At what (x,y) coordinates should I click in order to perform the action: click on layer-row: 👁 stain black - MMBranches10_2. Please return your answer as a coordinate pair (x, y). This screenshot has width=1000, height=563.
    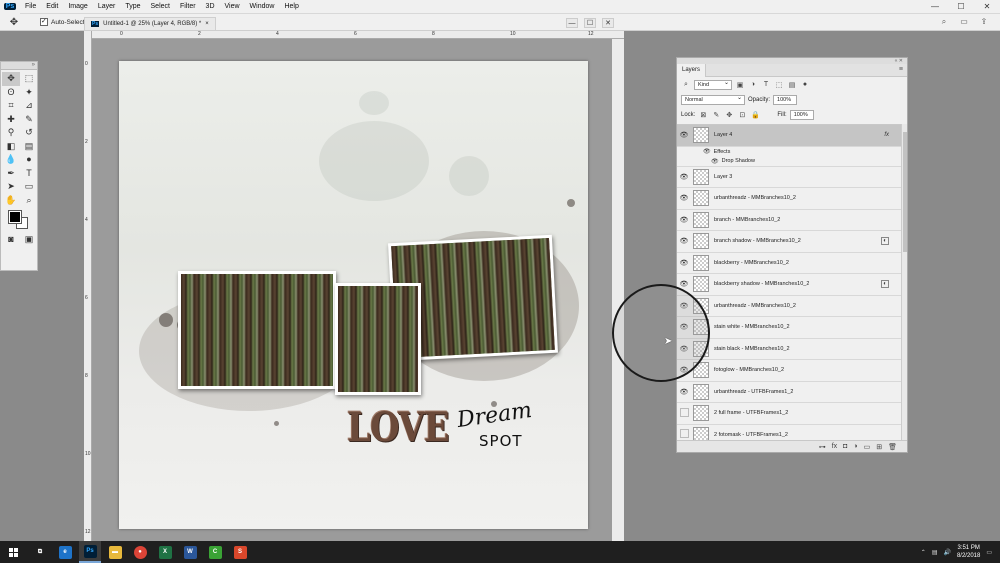
    Looking at the image, I should click on (789, 349).